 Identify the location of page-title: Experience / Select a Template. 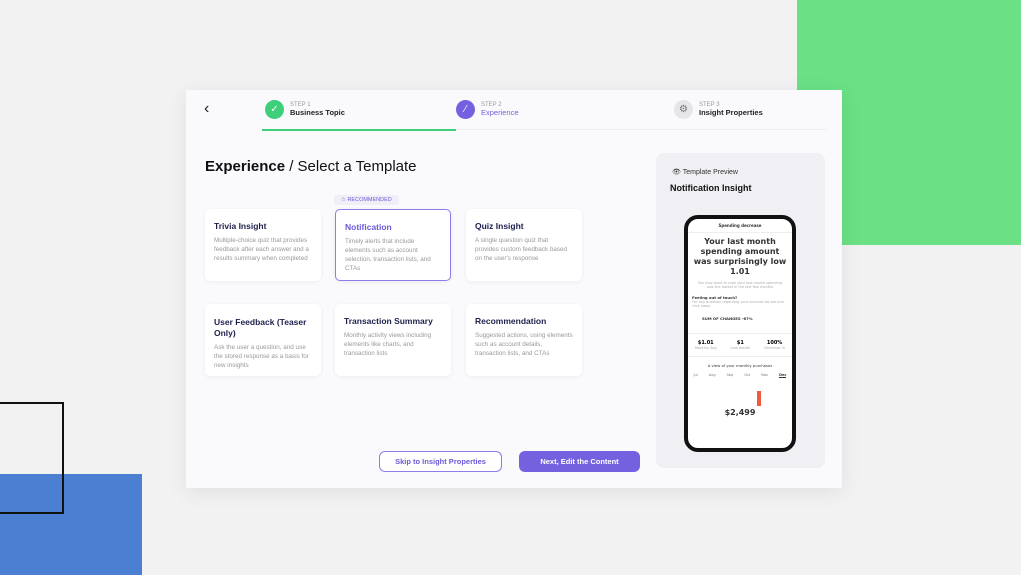
(311, 166).